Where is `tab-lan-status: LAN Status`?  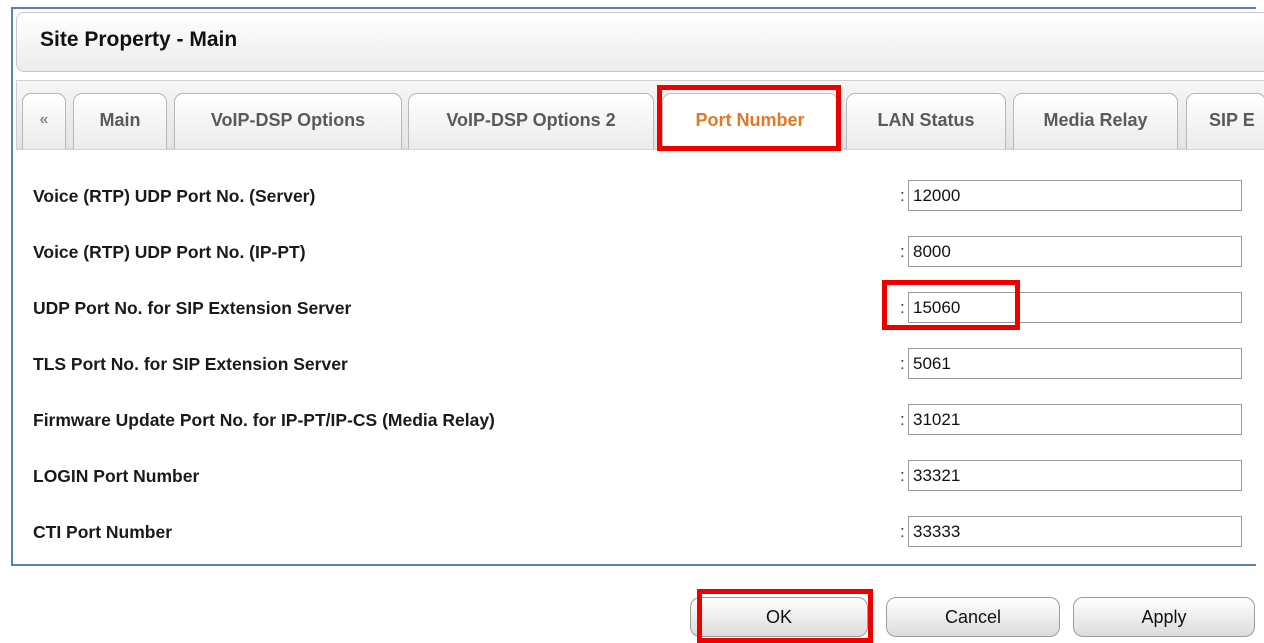 tab-lan-status: LAN Status is located at coordinates (926, 121).